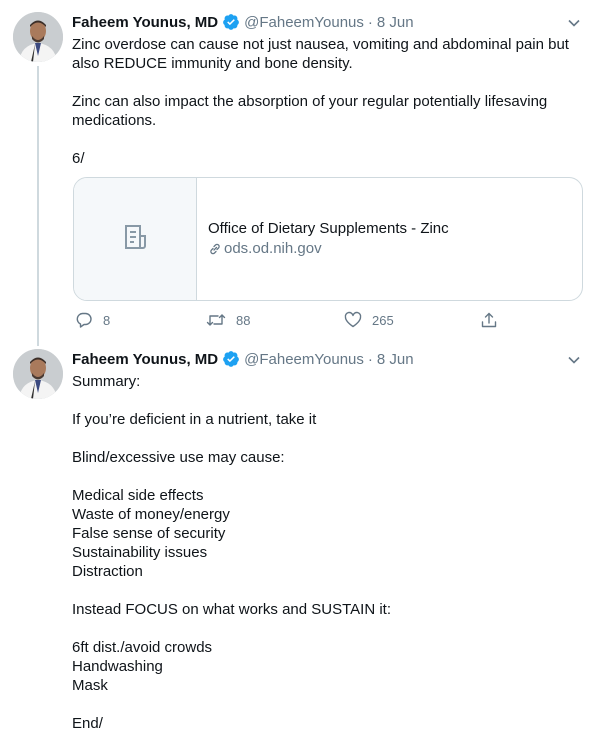  I want to click on reply-button: 8, so click(92, 320).